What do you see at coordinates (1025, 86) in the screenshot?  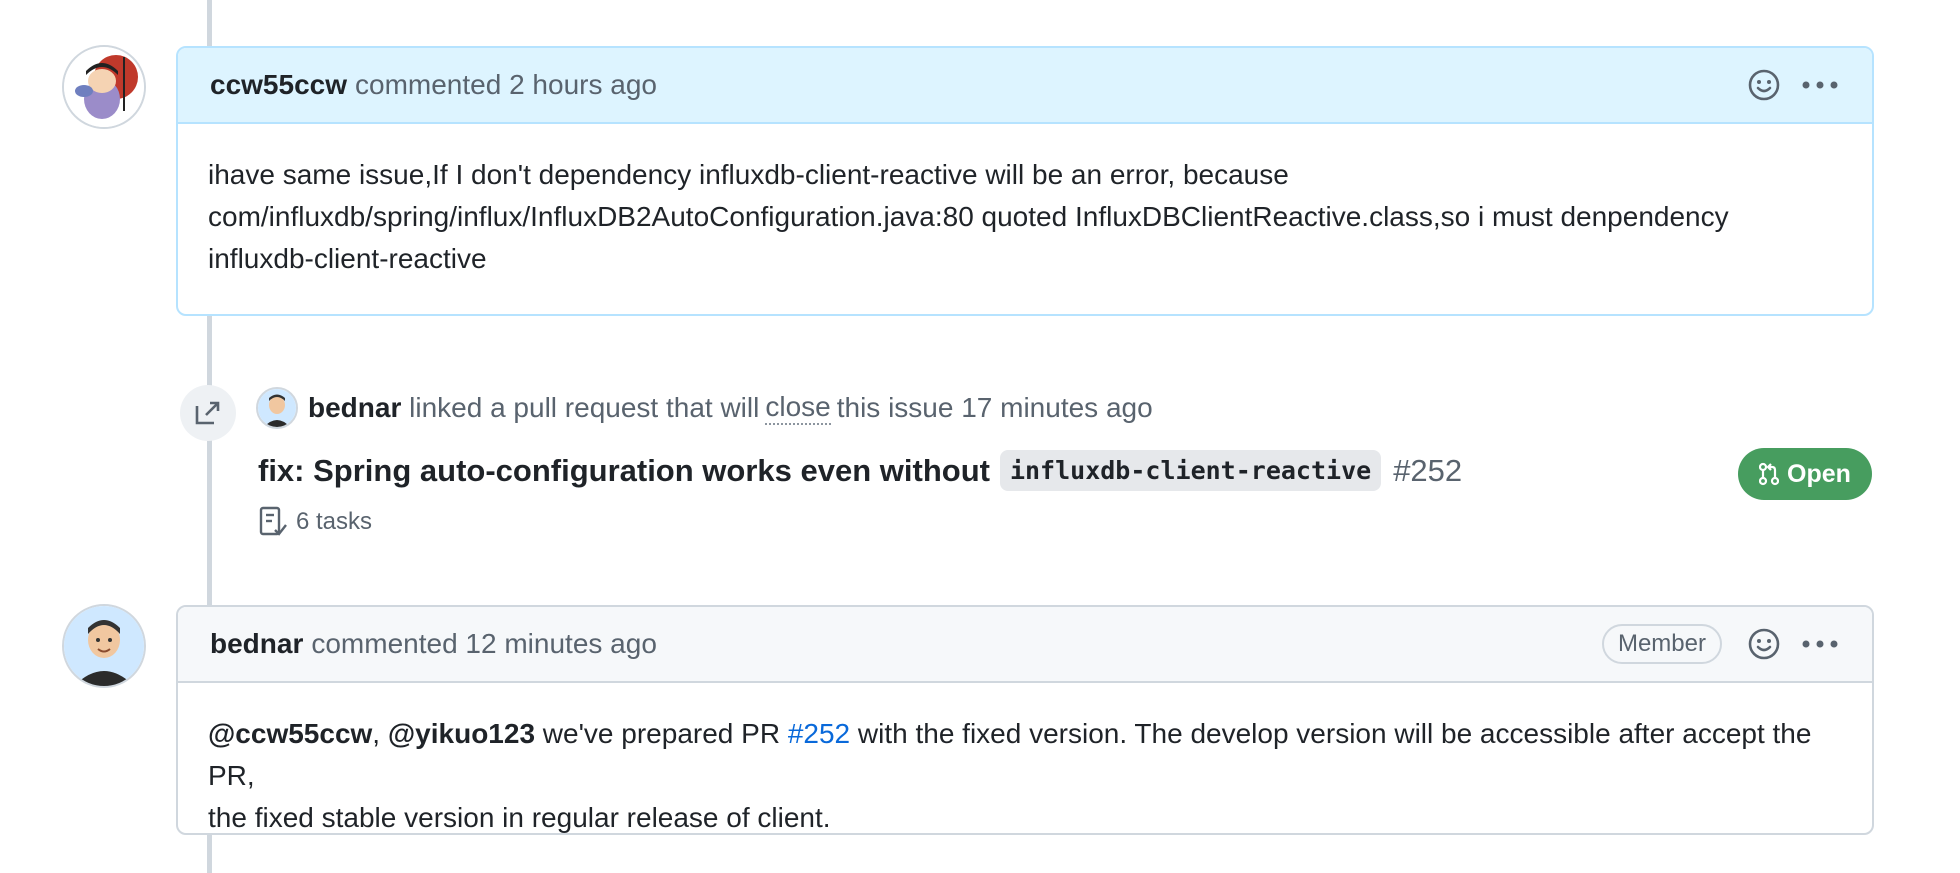 I see `comment-header: ccw55ccw commented 2 hours ago` at bounding box center [1025, 86].